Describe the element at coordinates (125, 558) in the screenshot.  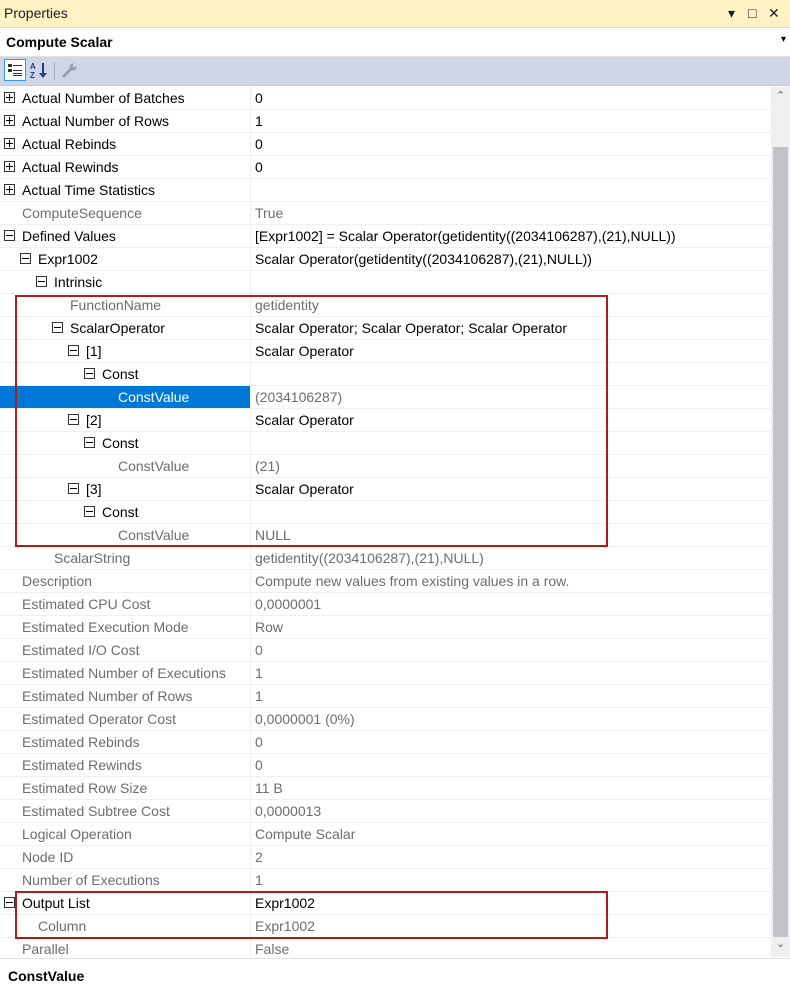
I see `property-name-cell: ScalarString` at that location.